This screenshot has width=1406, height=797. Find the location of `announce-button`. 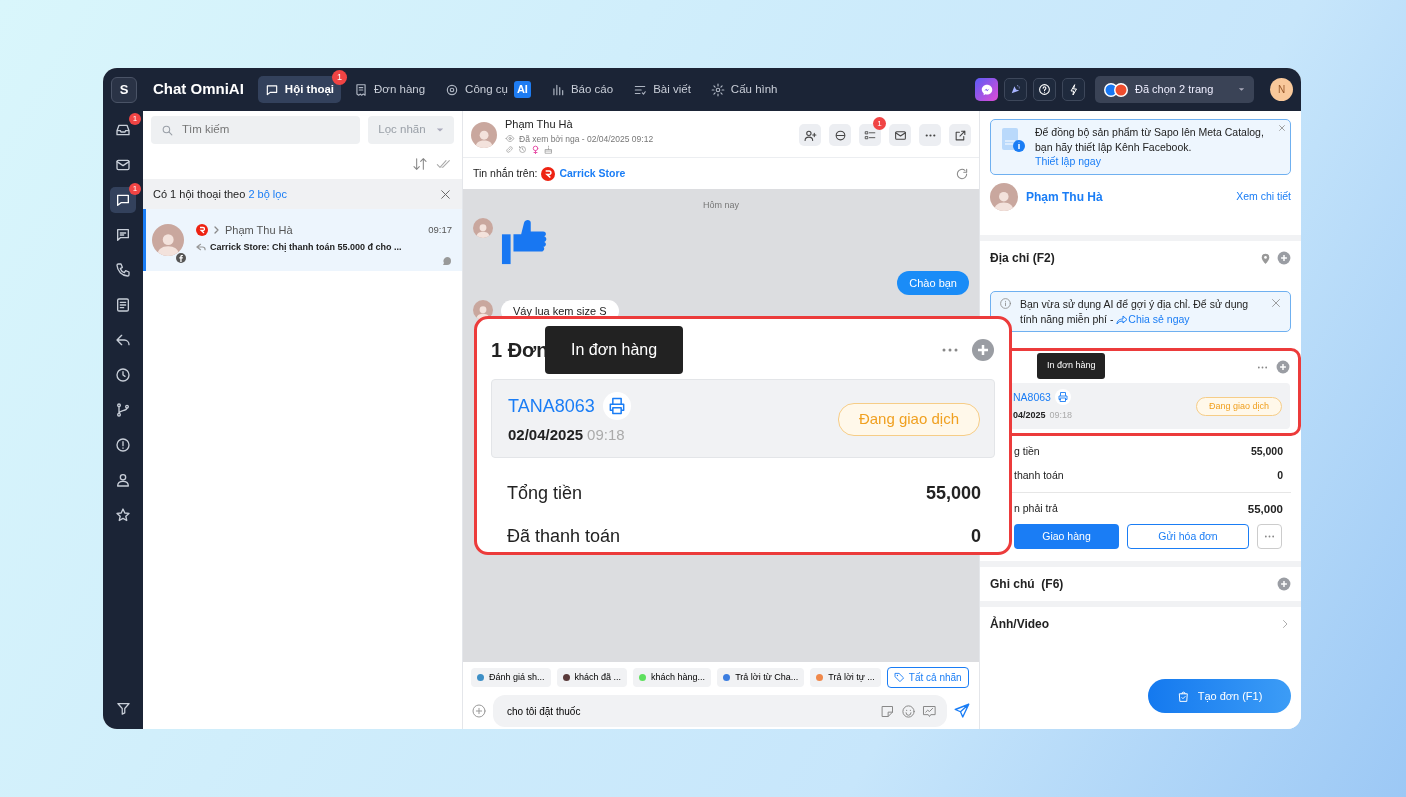

announce-button is located at coordinates (1015, 89).